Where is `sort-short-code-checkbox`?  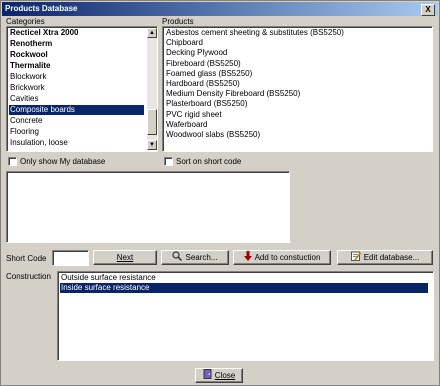
sort-short-code-checkbox is located at coordinates (168, 161).